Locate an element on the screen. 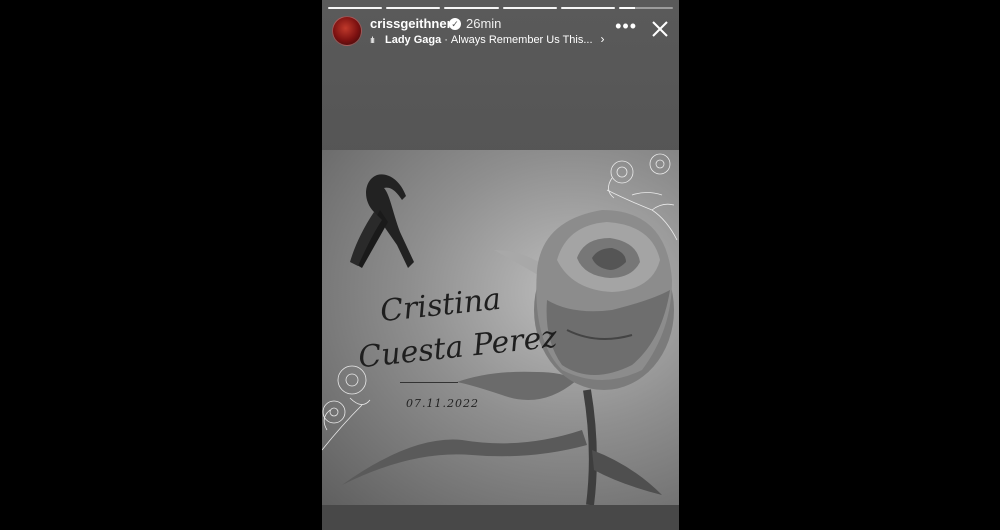  mourning-ribbon-icon is located at coordinates (382, 221).